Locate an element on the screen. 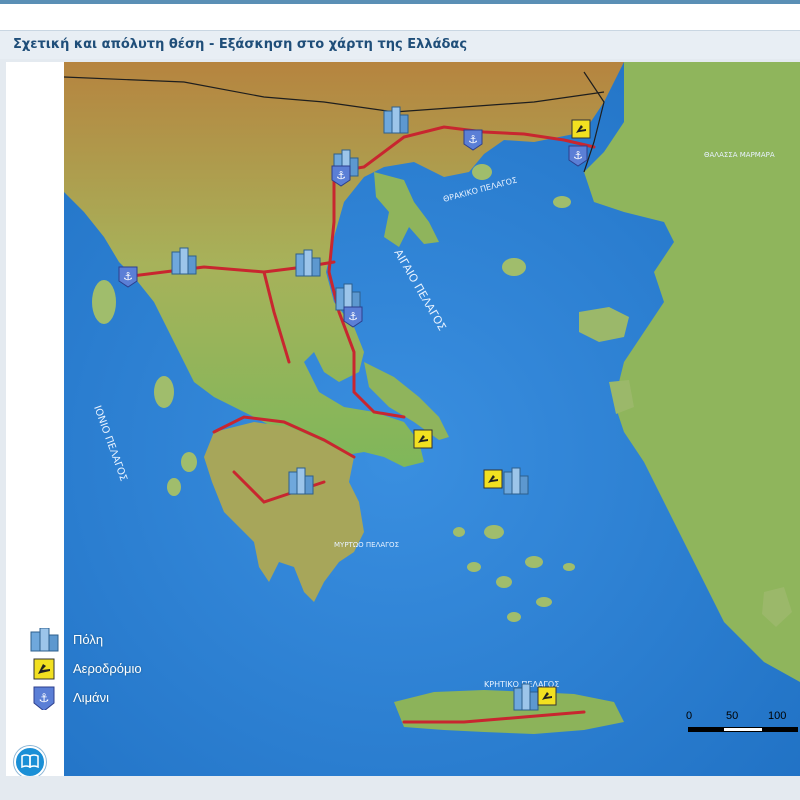 The width and height of the screenshot is (800, 800). port-icon: ⚓ is located at coordinates (44, 698).